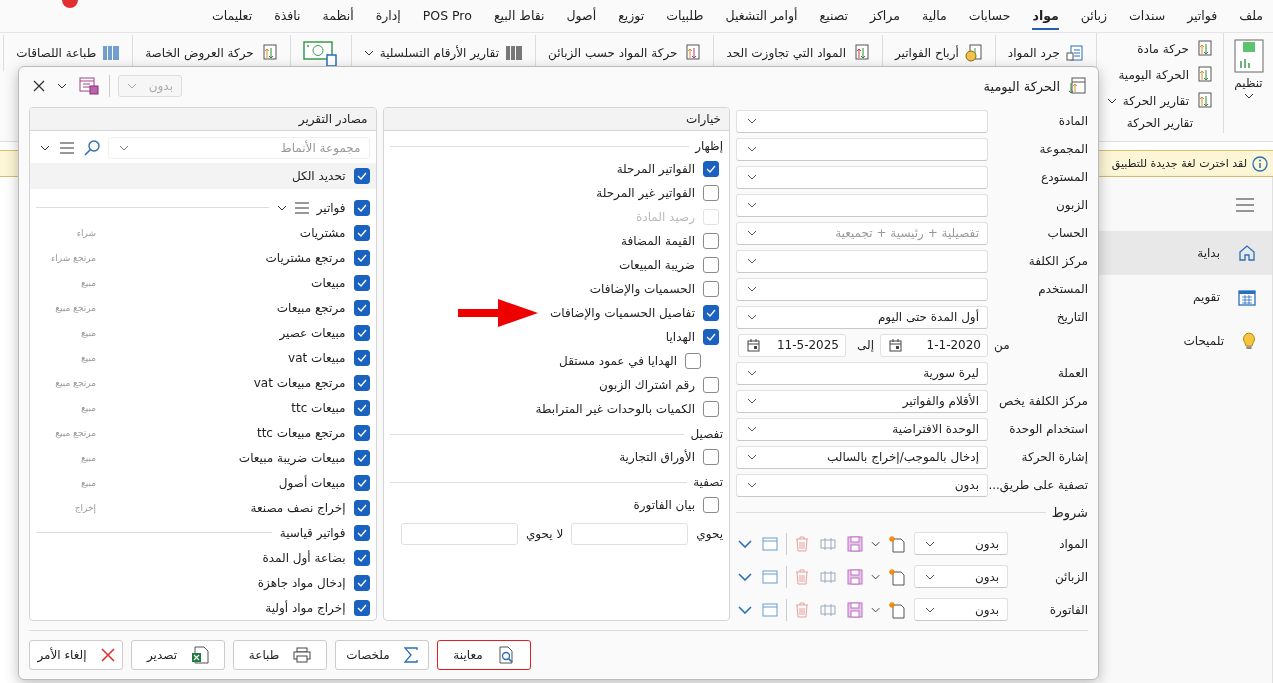 The height and width of the screenshot is (683, 1273). What do you see at coordinates (232, 16) in the screenshot?
I see `menu-item: تعليمات` at bounding box center [232, 16].